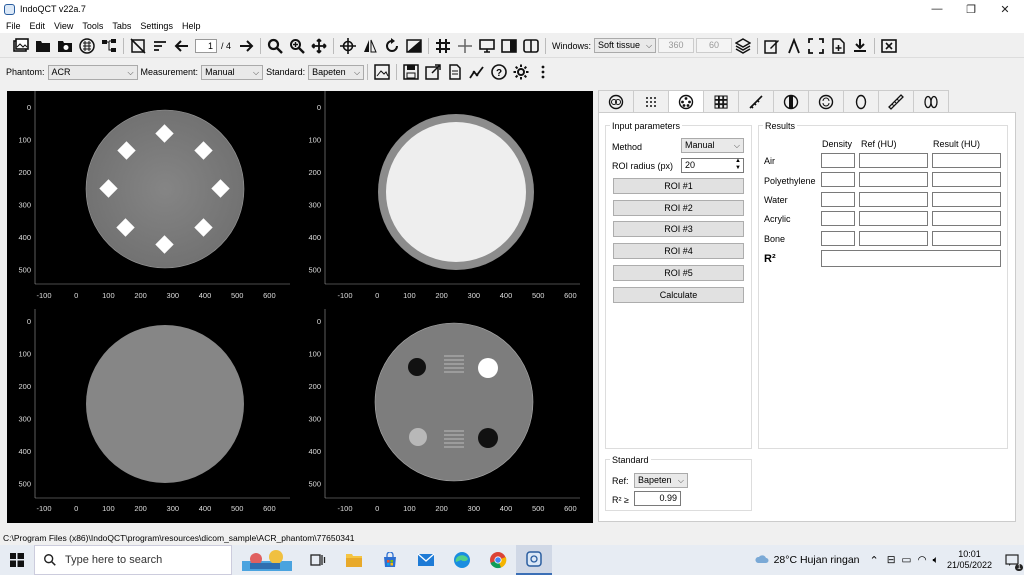  What do you see at coordinates (625, 45) in the screenshot?
I see `windows-preset-select: Soft tissue ⌵` at bounding box center [625, 45].